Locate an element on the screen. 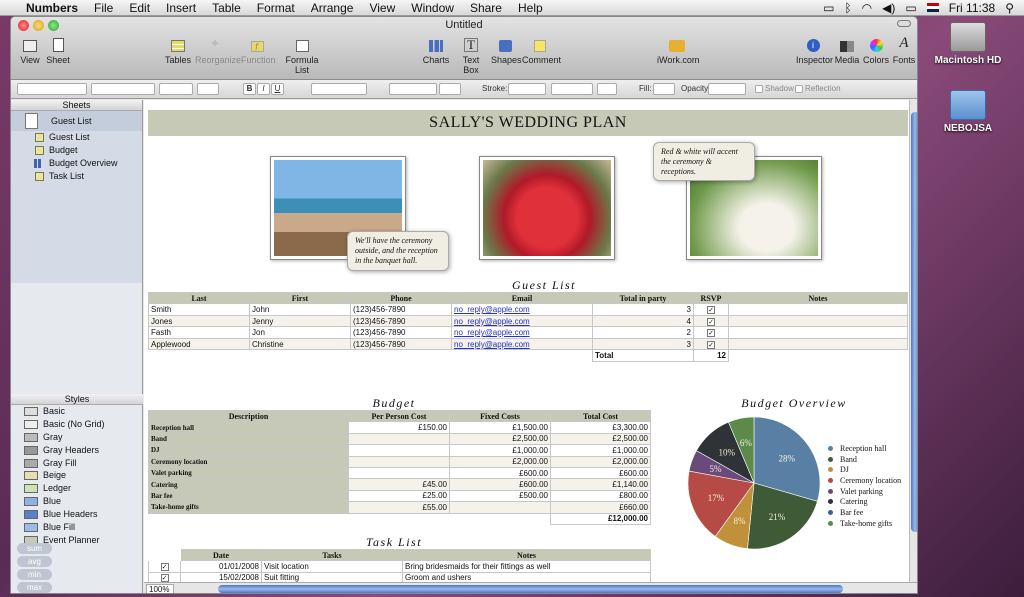 The width and height of the screenshot is (1024, 597). guest-total-label: Total is located at coordinates (643, 355).